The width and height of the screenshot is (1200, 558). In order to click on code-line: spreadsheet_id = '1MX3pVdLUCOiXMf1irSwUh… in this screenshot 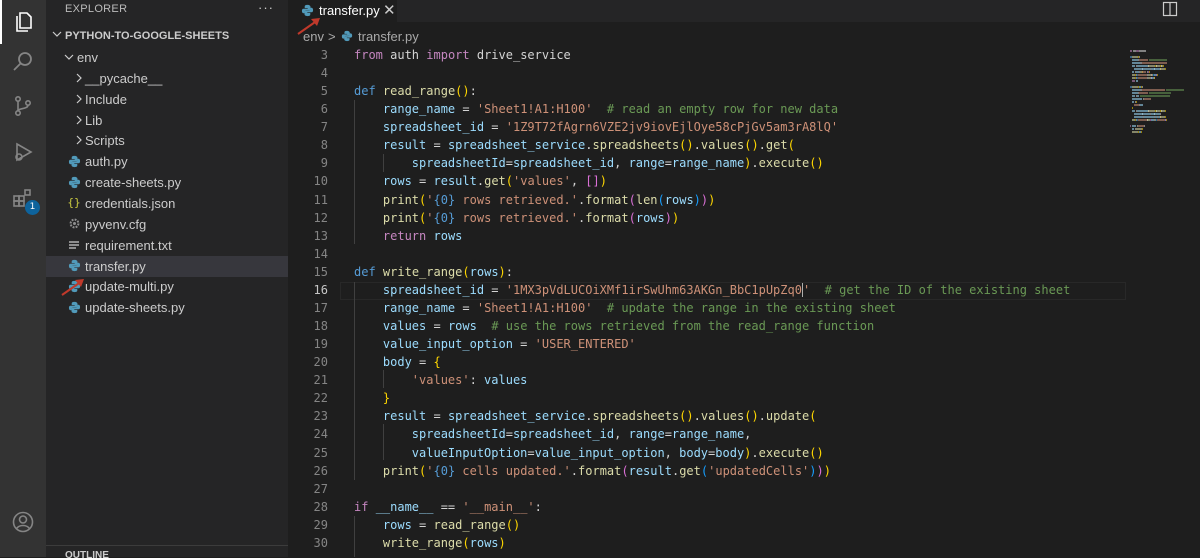, I will do `click(712, 290)`.